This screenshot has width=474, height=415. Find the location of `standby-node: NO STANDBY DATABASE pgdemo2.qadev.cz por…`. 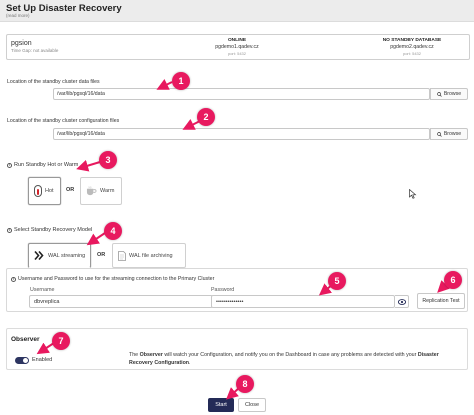

standby-node: NO STANDBY DATABASE pgdemo2.qadev.cz por… is located at coordinates (412, 47).